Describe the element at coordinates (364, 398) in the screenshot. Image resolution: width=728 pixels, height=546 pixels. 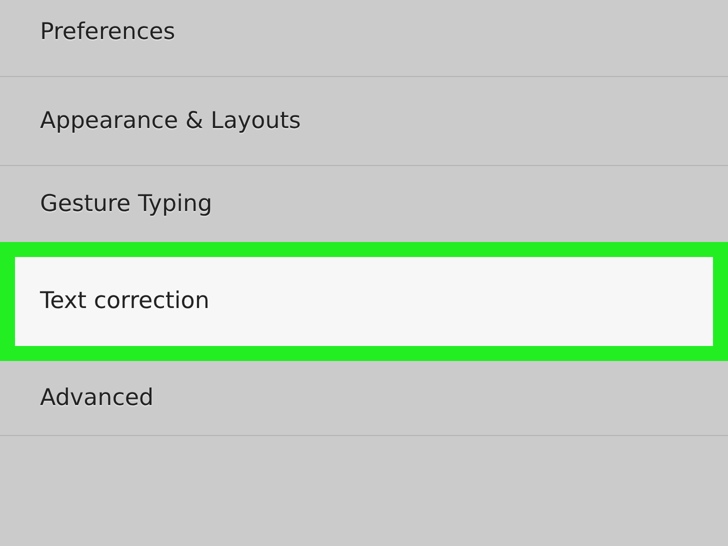
I see `settings-item: Advanced` at that location.